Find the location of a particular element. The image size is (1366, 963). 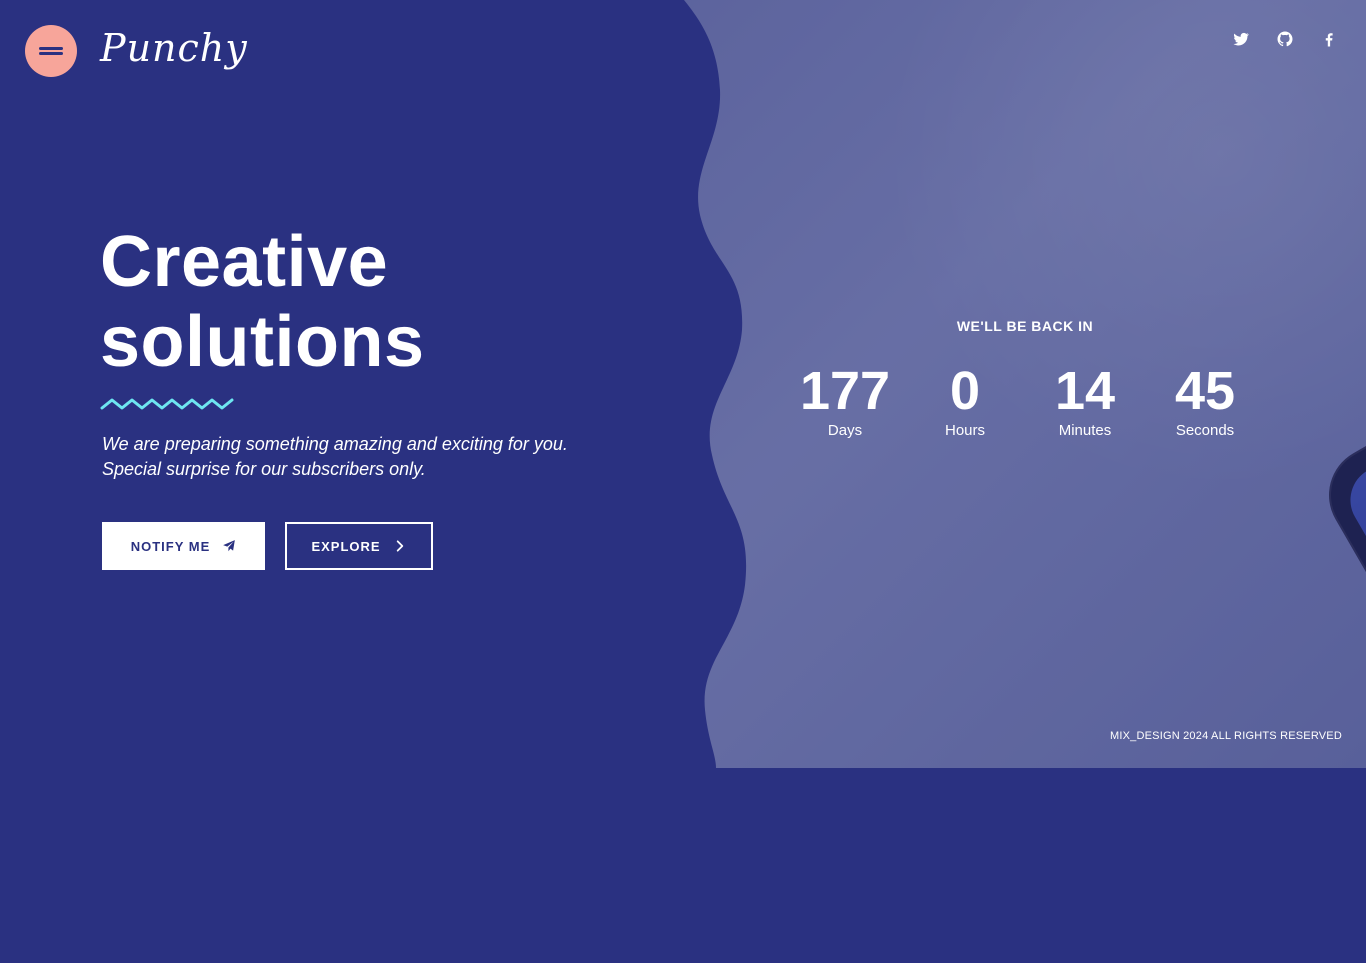

github-icon is located at coordinates (1285, 39).